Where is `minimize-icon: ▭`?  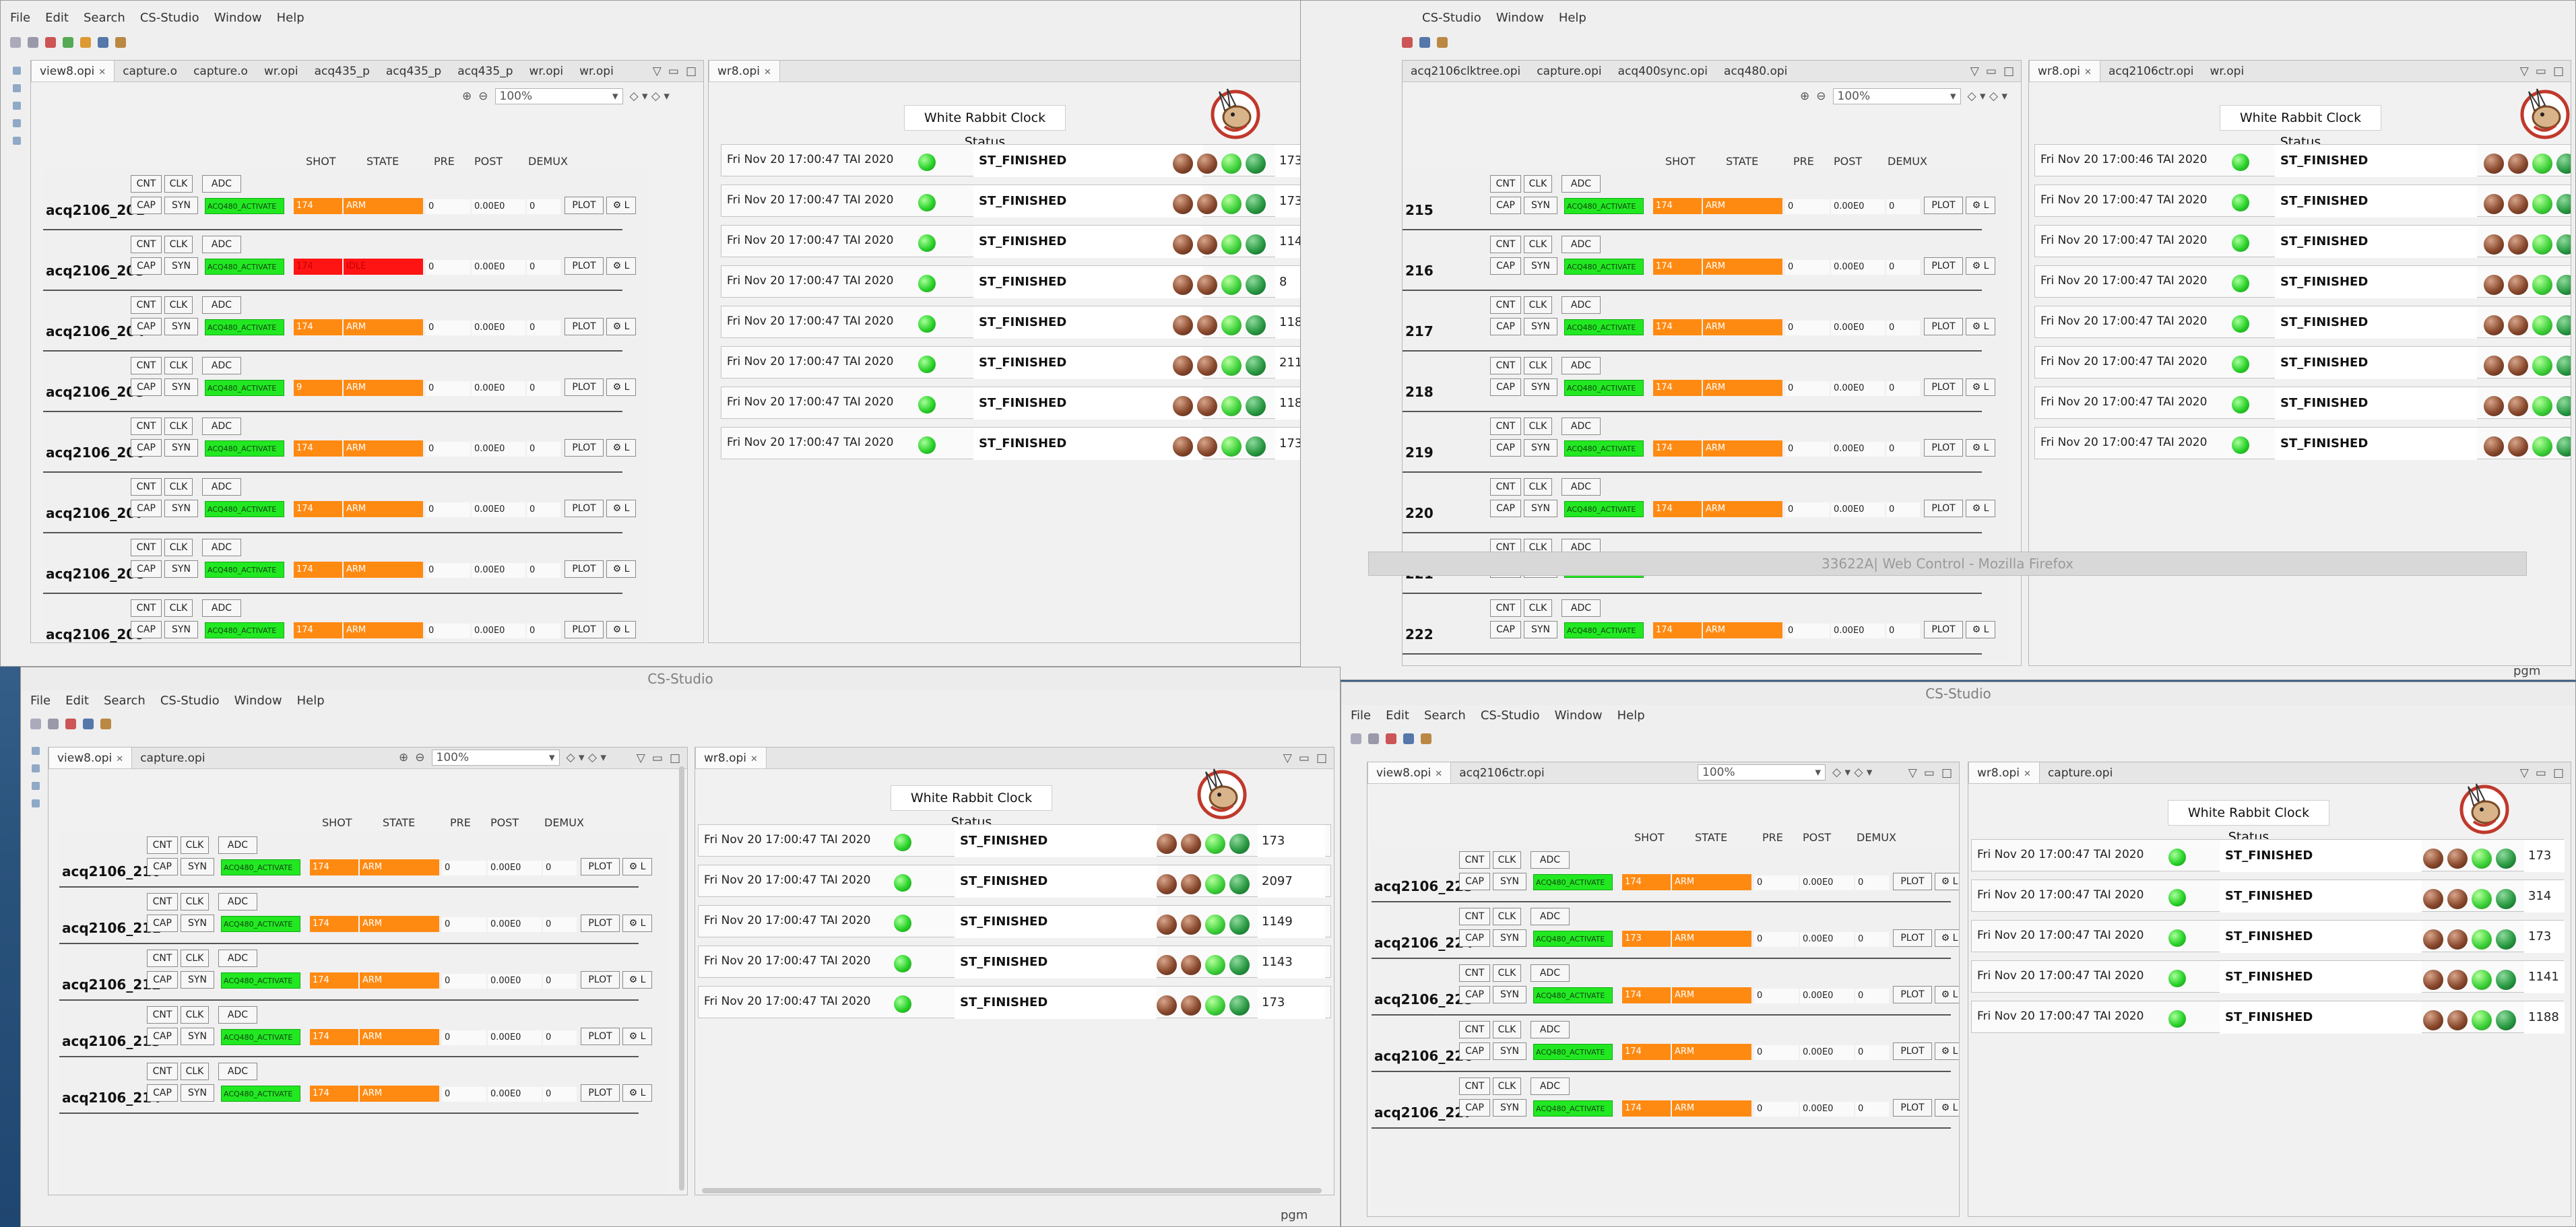
minimize-icon: ▭ is located at coordinates (2541, 71).